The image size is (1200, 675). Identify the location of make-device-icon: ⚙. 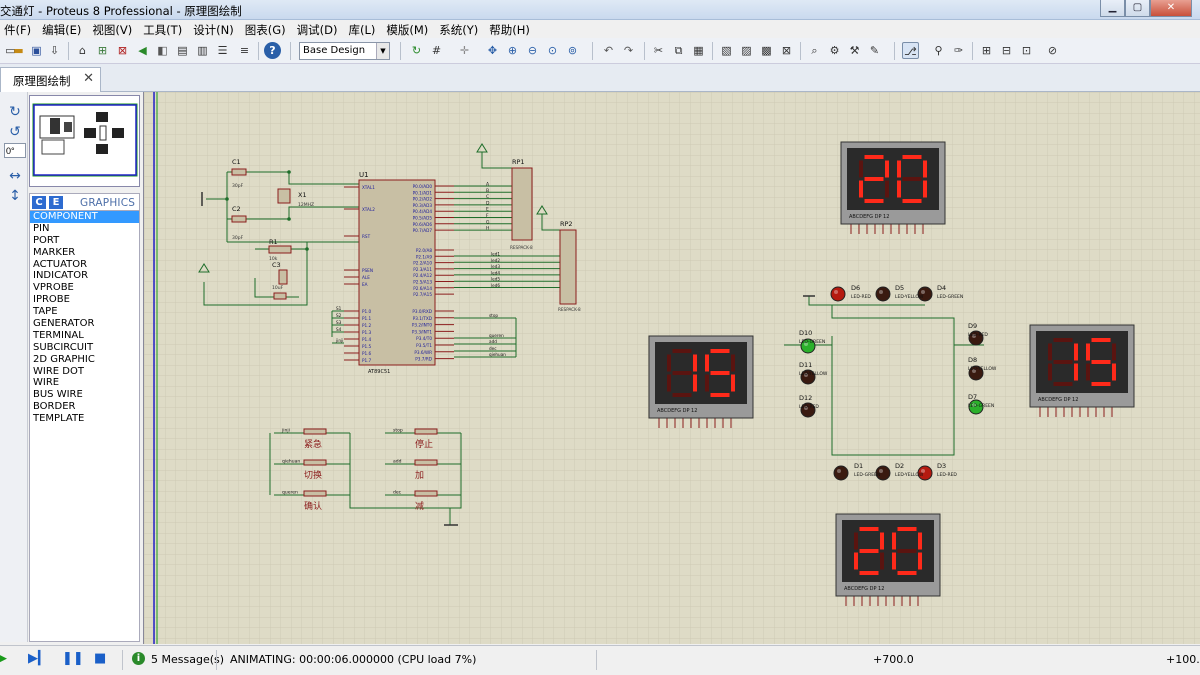
(834, 50).